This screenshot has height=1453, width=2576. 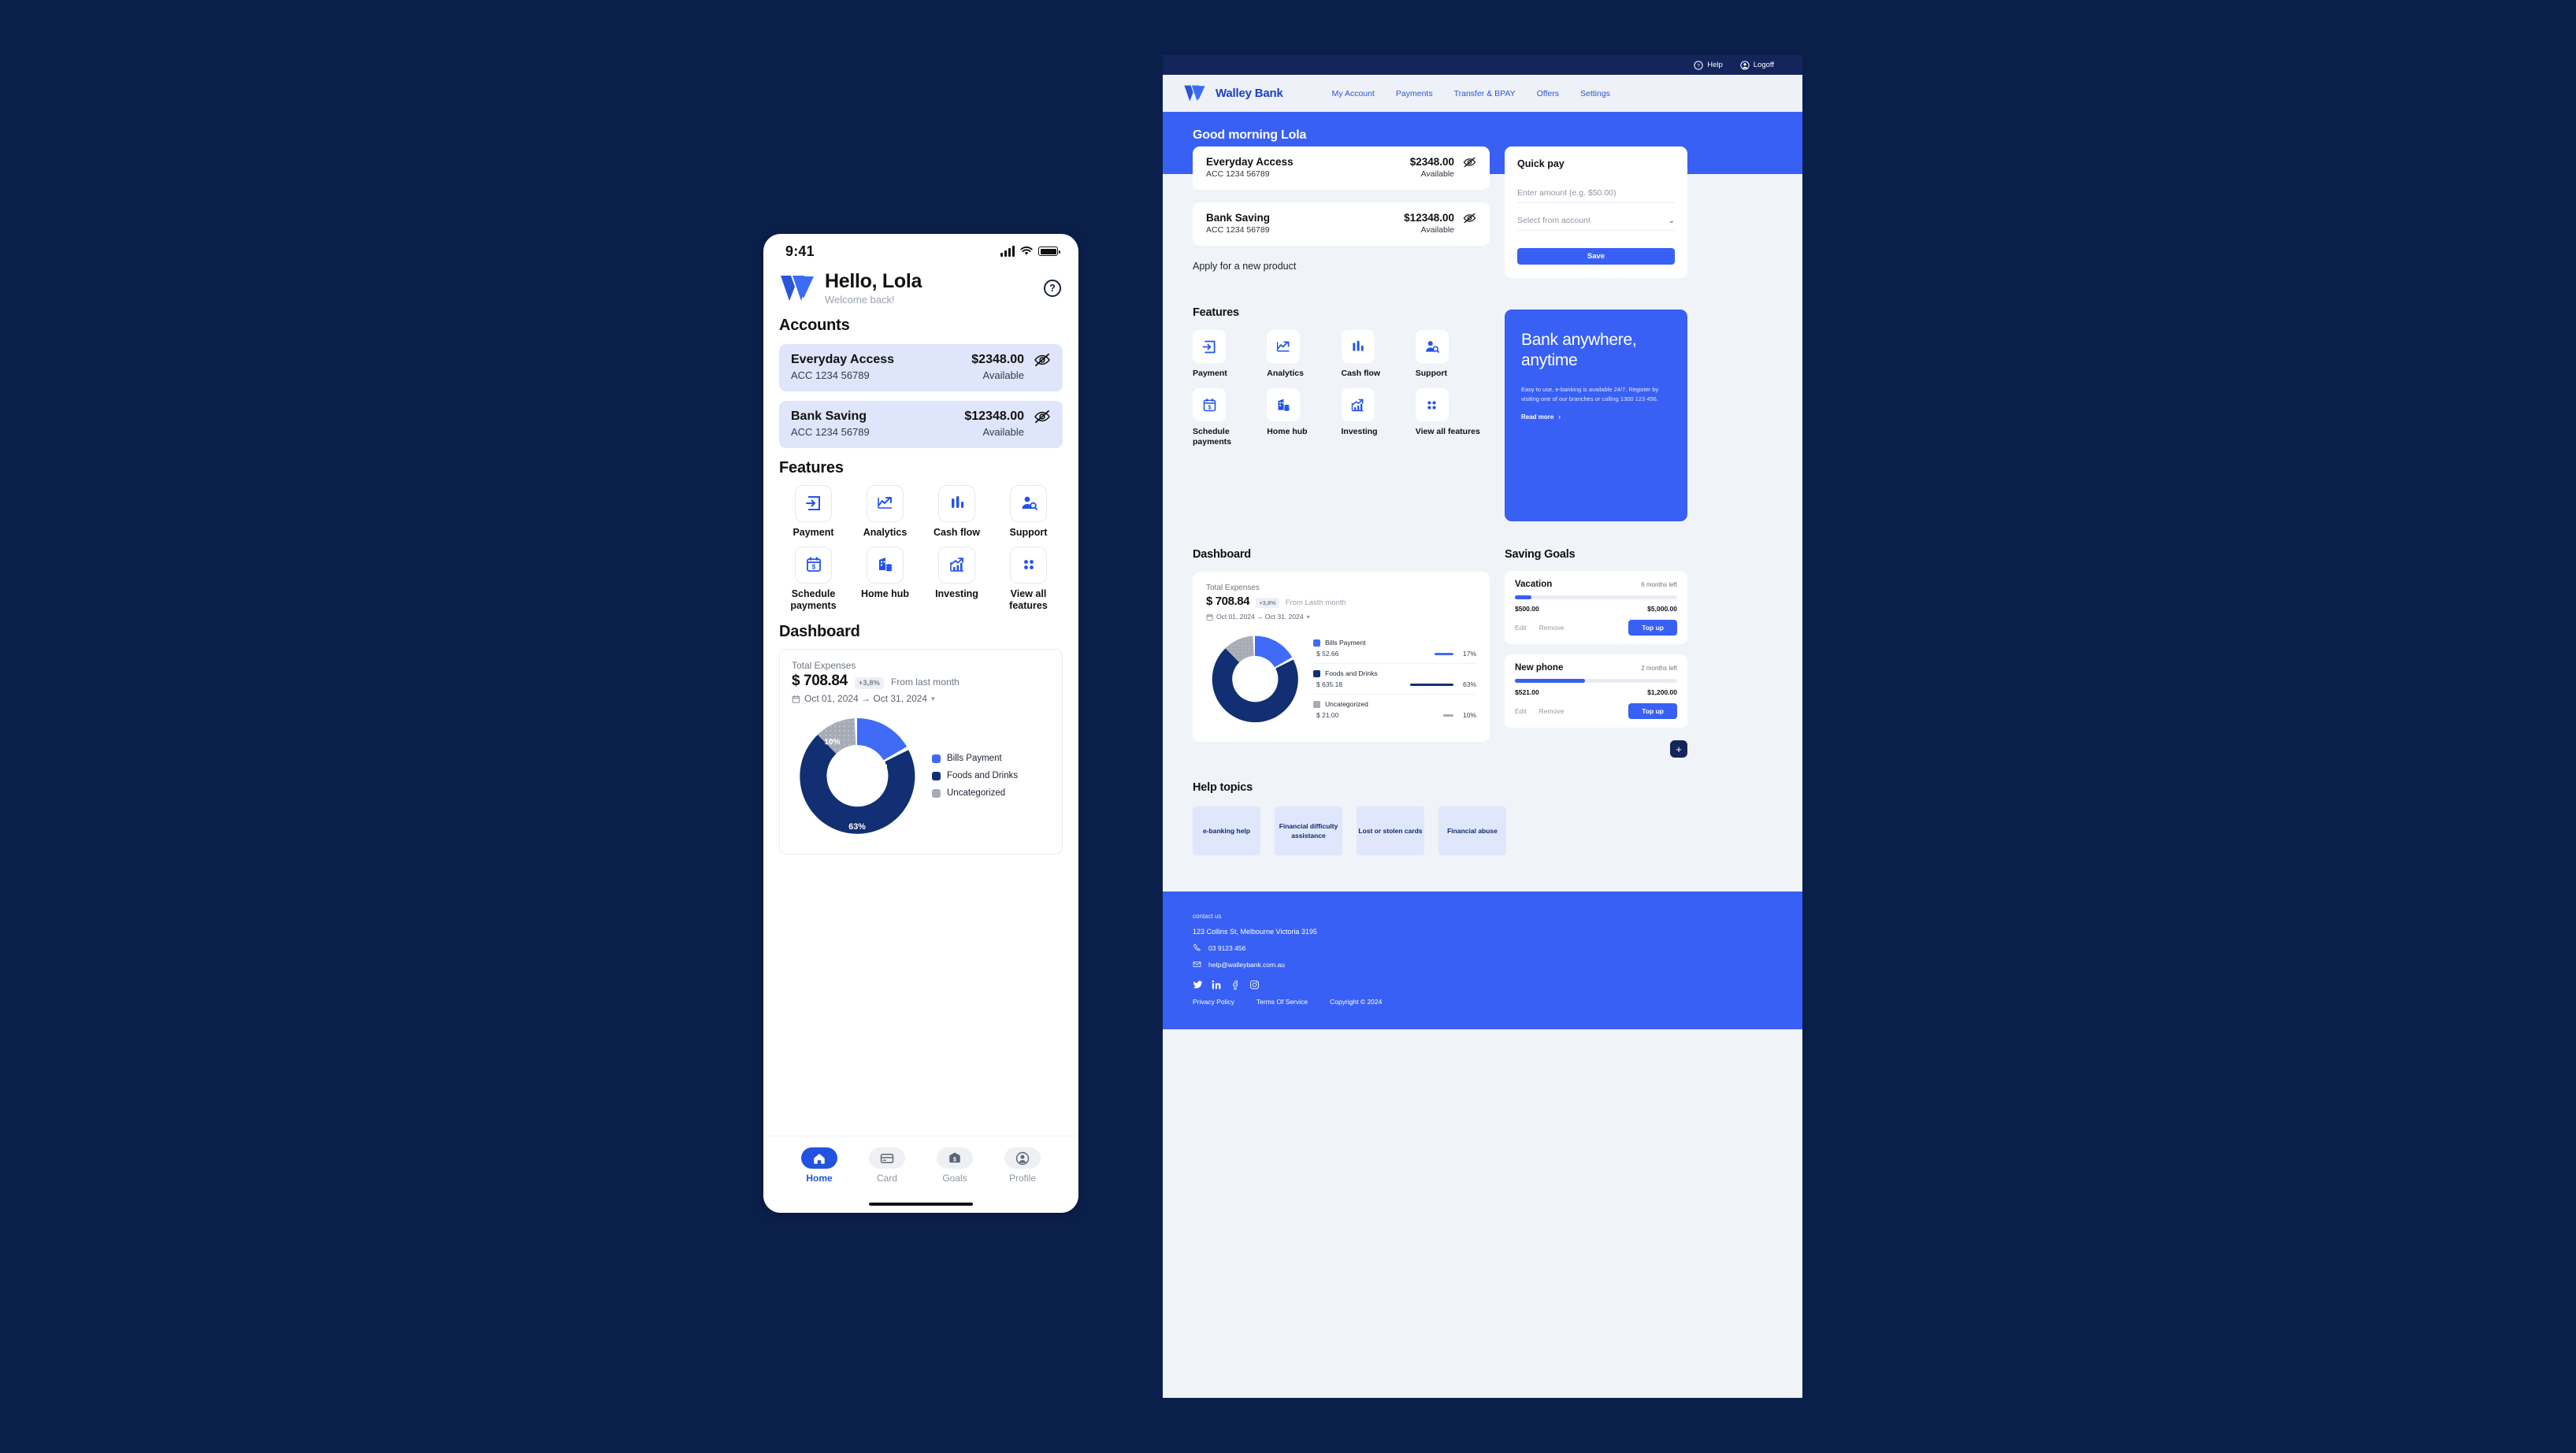 What do you see at coordinates (1250, 135) in the screenshot?
I see `hero-greeting: Good morning Lola` at bounding box center [1250, 135].